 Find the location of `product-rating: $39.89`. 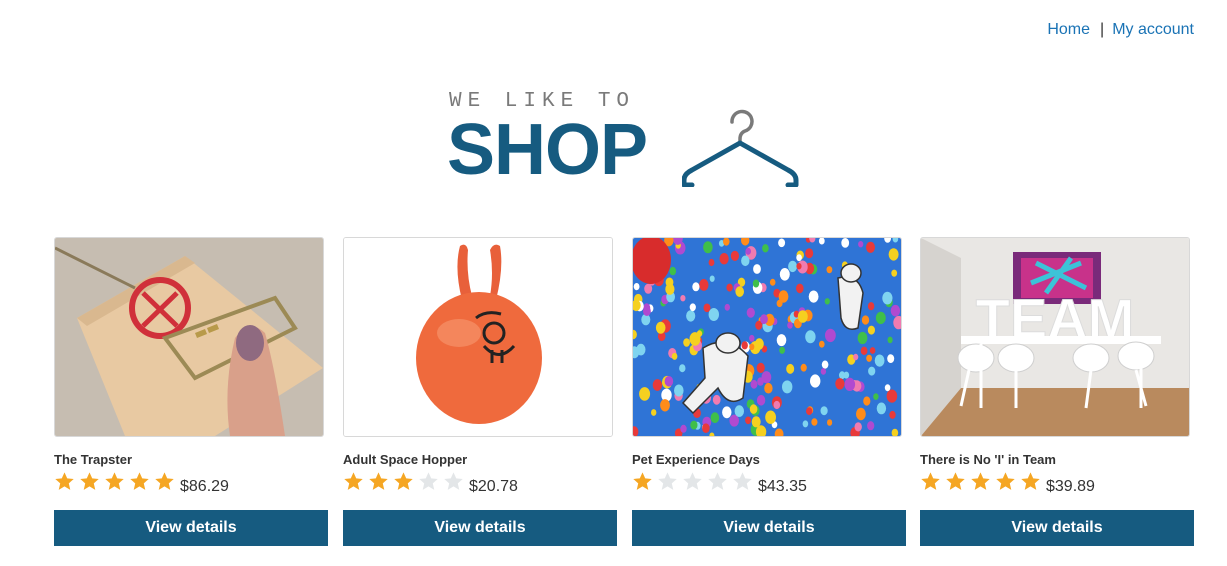

product-rating: $39.89 is located at coordinates (1057, 484).